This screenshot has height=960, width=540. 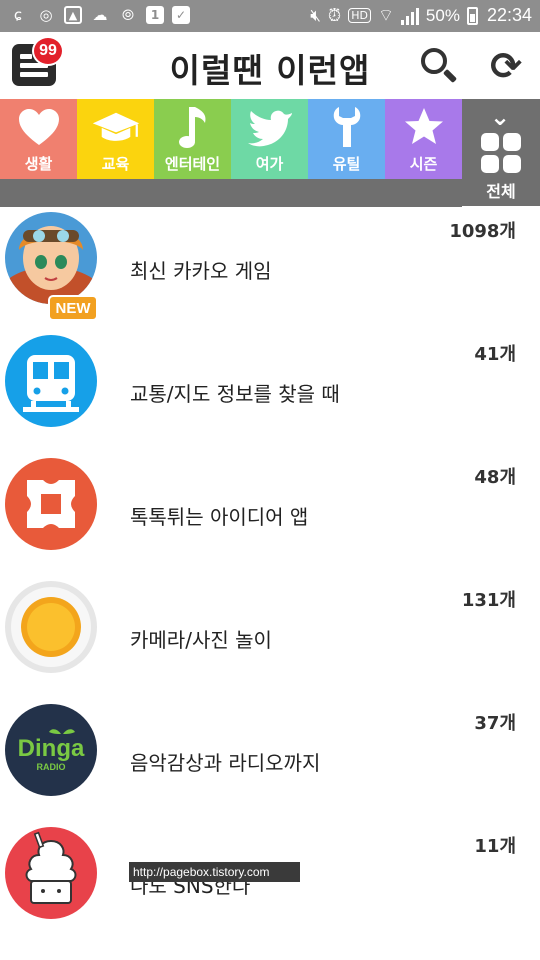 What do you see at coordinates (270, 883) in the screenshot?
I see `list-item: 11개 나도 SNS한다` at bounding box center [270, 883].